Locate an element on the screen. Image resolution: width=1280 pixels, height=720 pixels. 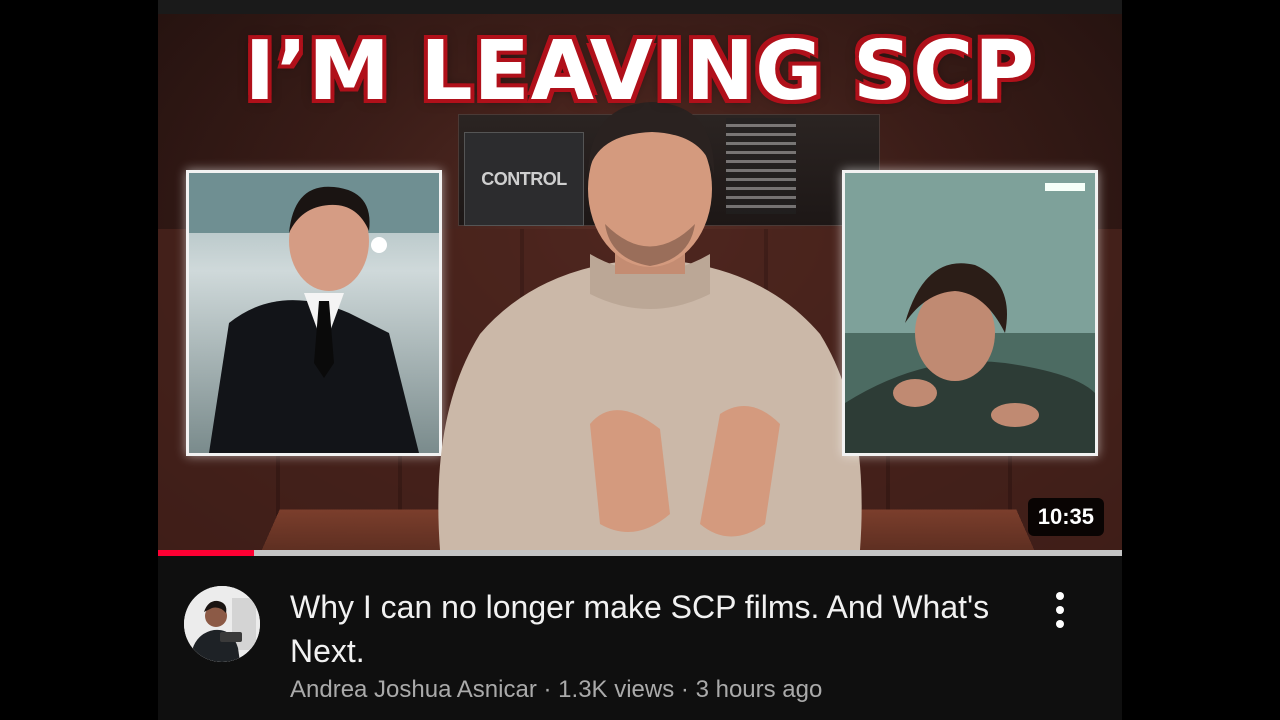
channel-name: Andrea Joshua Asnicar is located at coordinates (413, 689).